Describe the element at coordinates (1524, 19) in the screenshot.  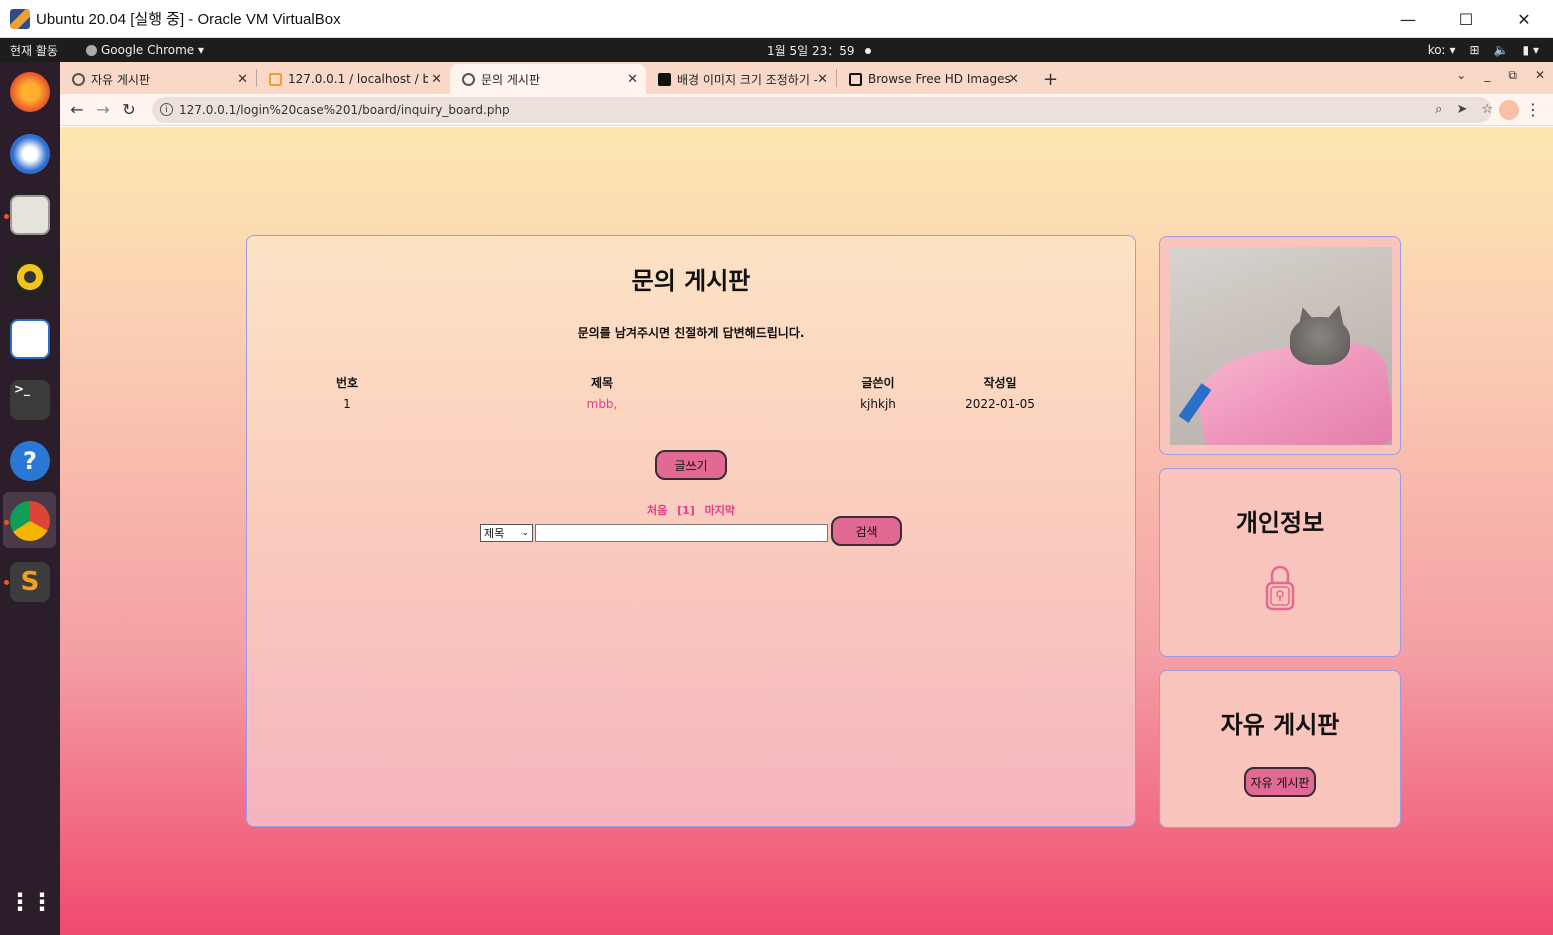
I see `close-window-button: ✕` at that location.